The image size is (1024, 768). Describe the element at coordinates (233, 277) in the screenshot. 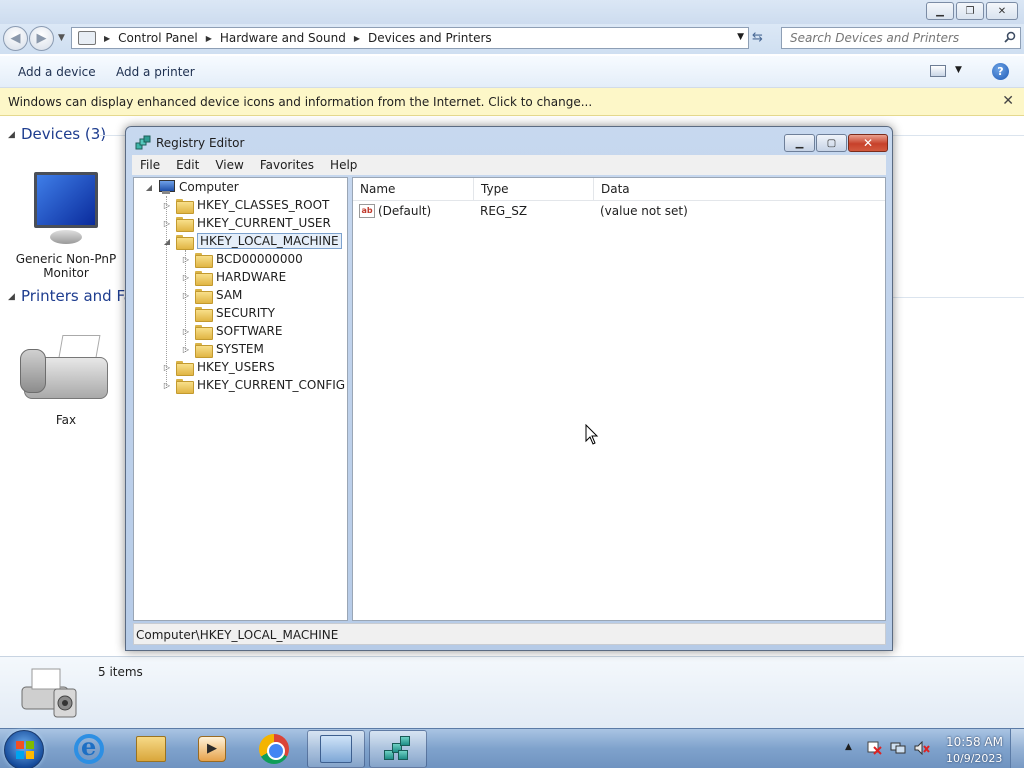

I see `tree-node-hardware: ▷ HARDWARE` at that location.